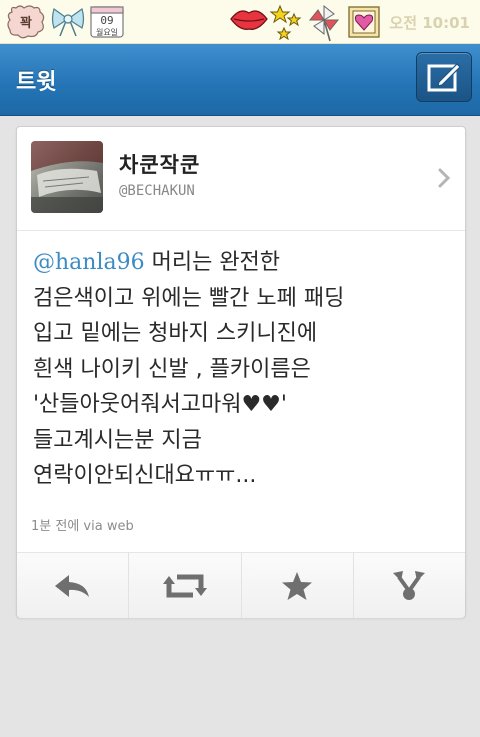  Describe the element at coordinates (68, 22) in the screenshot. I see `ribbon-icon` at that location.